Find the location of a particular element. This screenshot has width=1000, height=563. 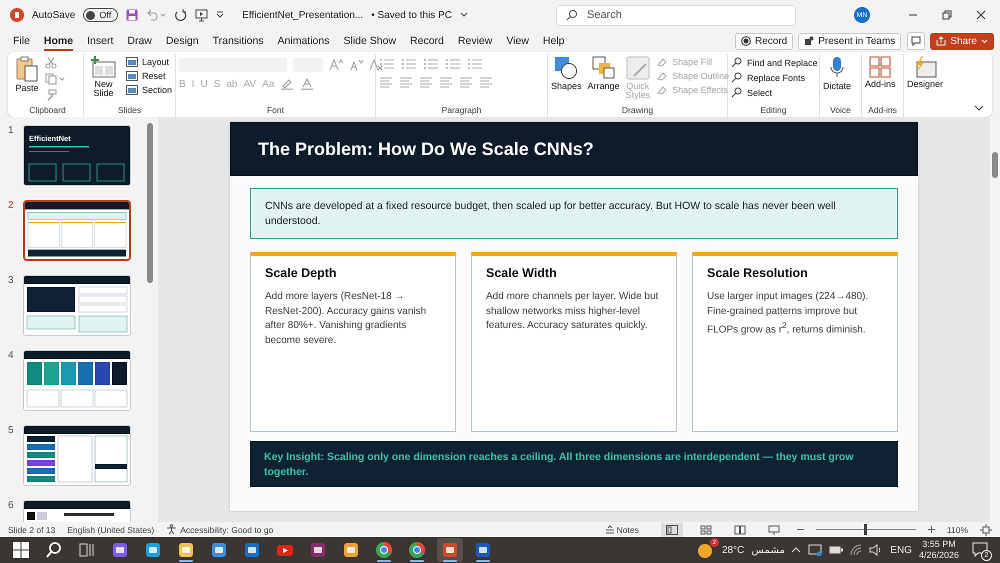

ribbon-tab: Slide Show is located at coordinates (370, 41).